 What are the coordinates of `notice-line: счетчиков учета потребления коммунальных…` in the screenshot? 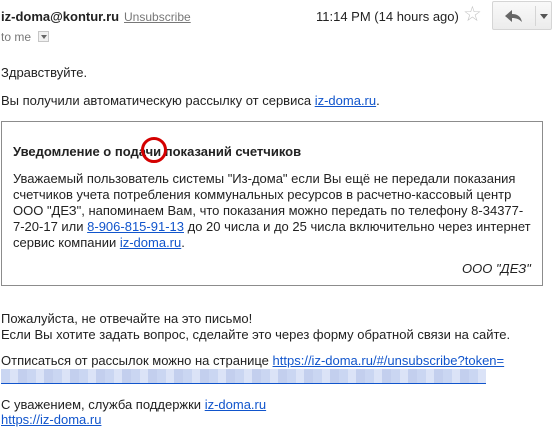 It's located at (262, 194).